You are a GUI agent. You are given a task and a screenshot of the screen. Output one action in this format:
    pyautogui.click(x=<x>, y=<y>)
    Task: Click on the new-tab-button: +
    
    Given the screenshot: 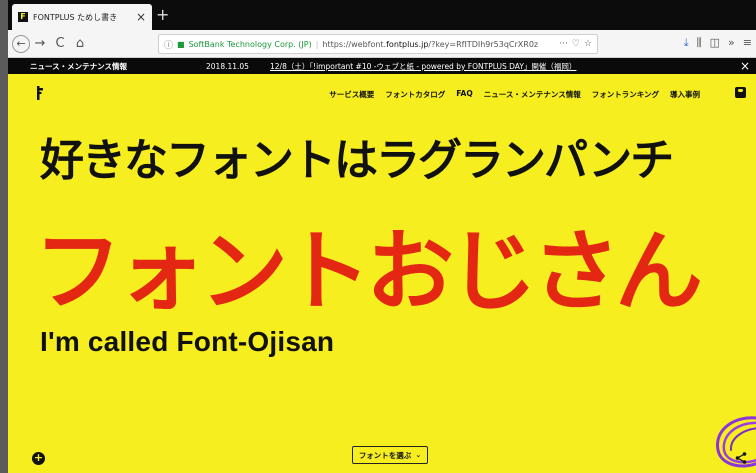 What is the action you would take?
    pyautogui.click(x=162, y=15)
    